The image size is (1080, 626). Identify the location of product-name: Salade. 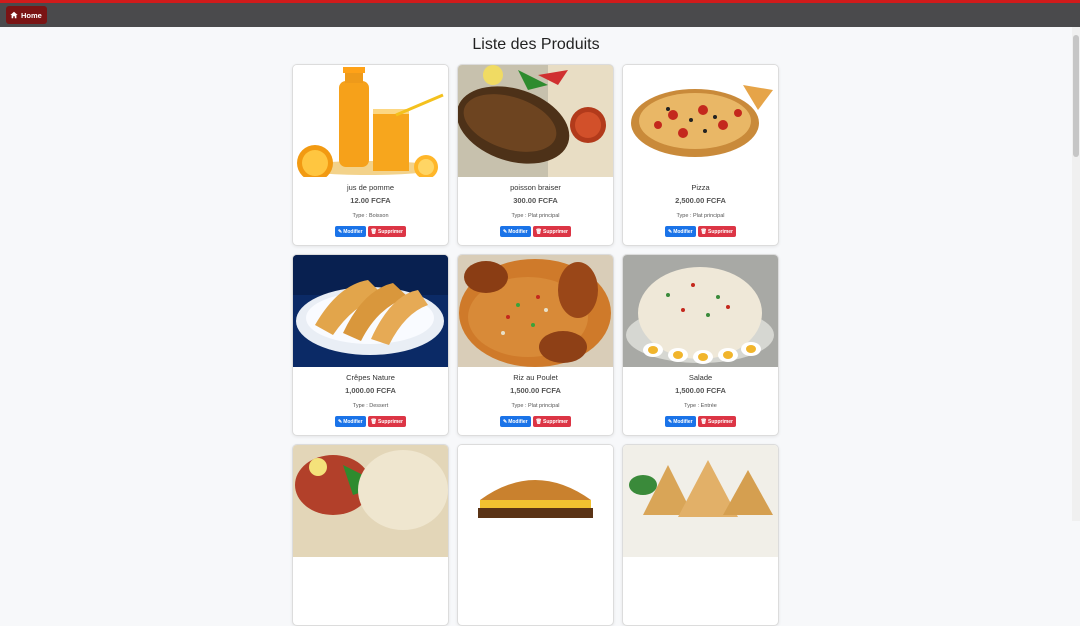
(700, 377).